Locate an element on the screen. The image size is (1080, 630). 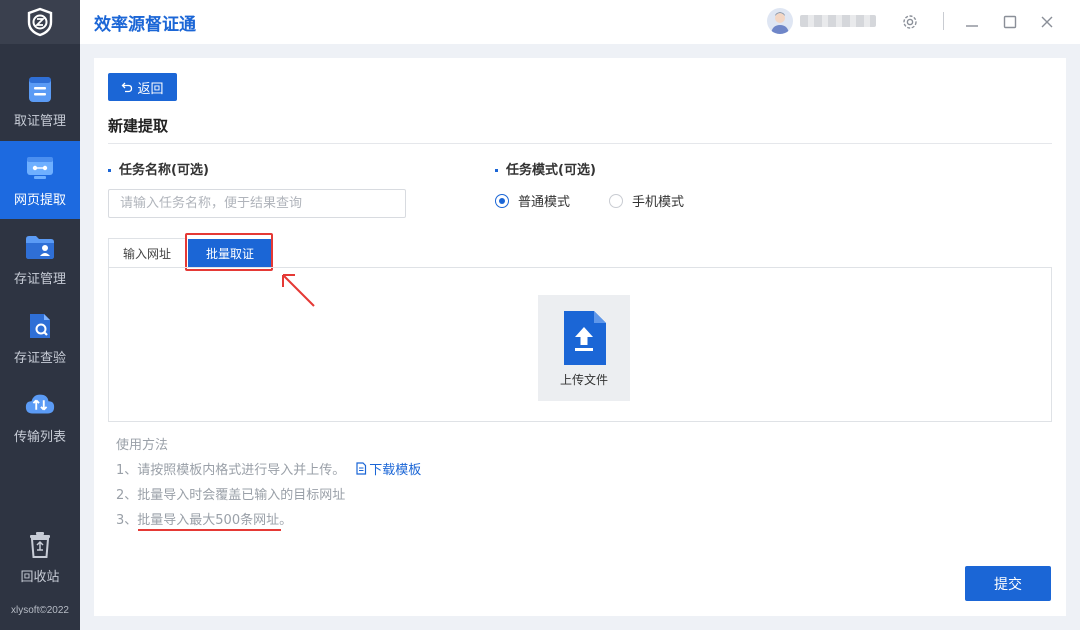
radio-circle-checked is located at coordinates (502, 200).